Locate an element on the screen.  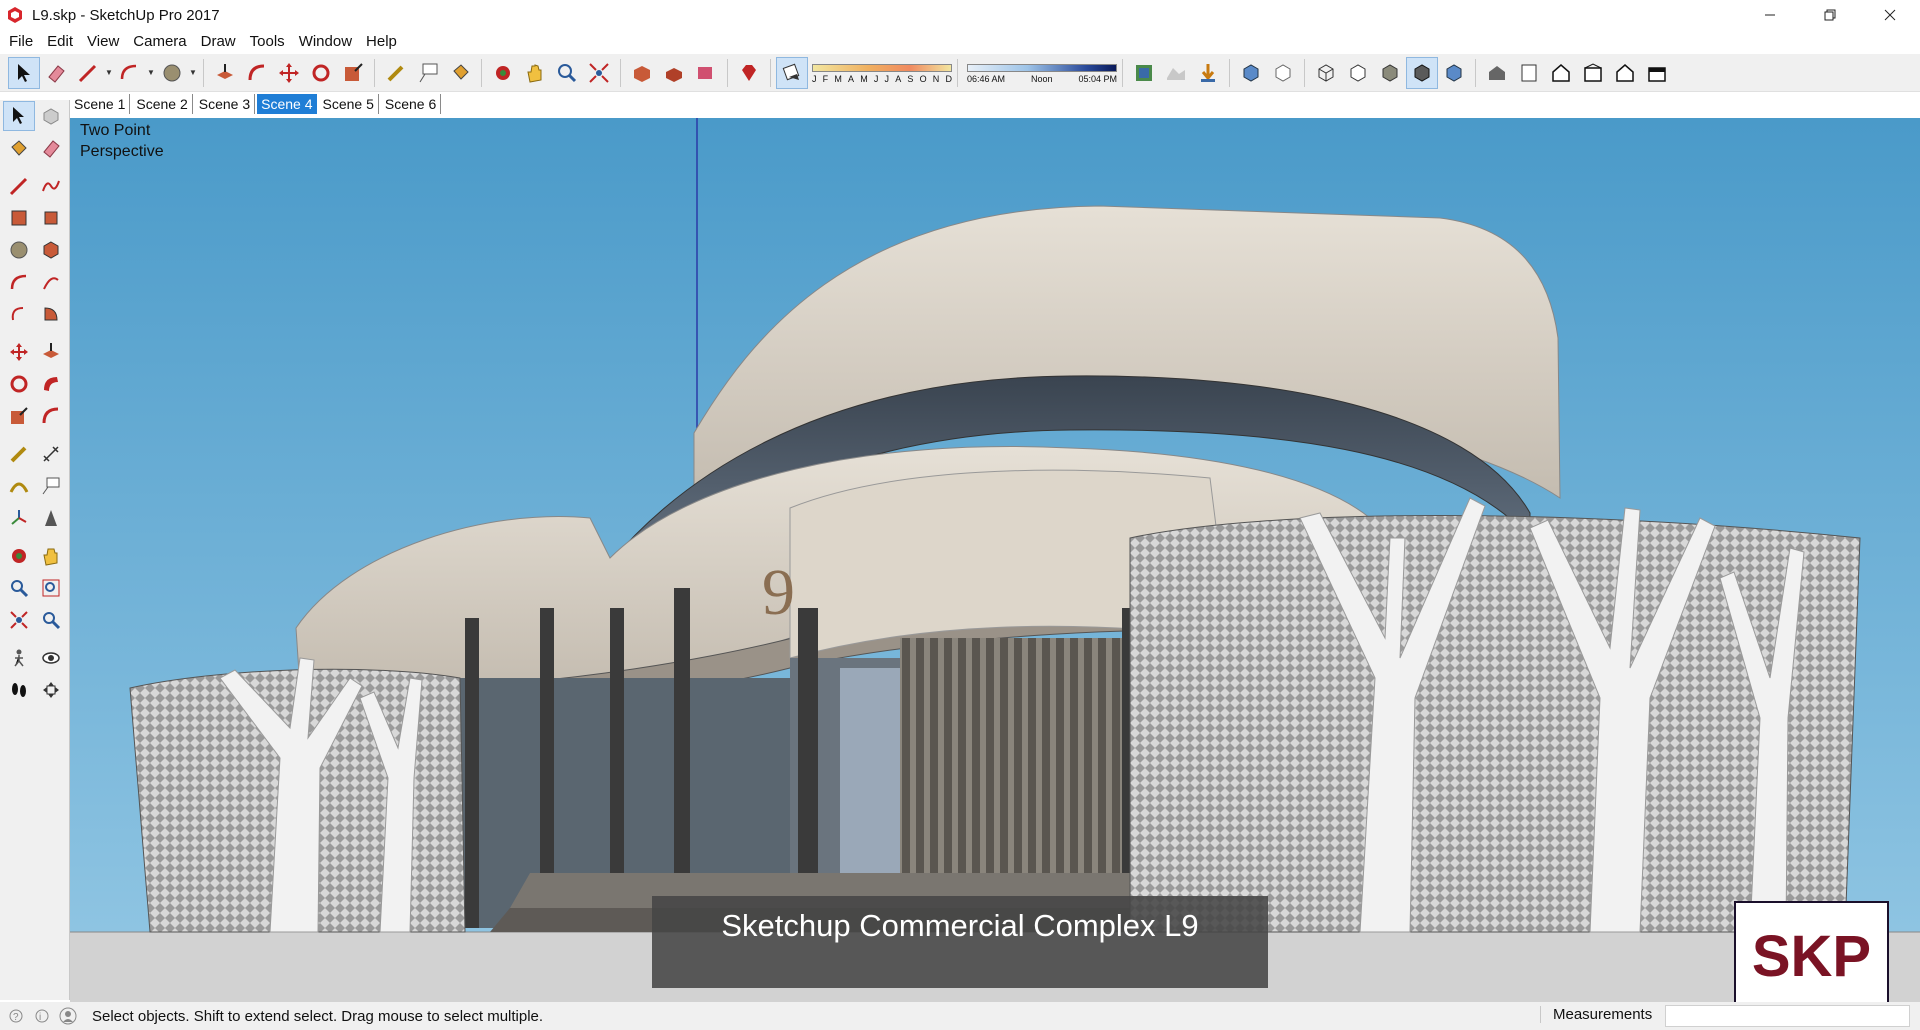
section-plane-button is located at coordinates (51, 690).